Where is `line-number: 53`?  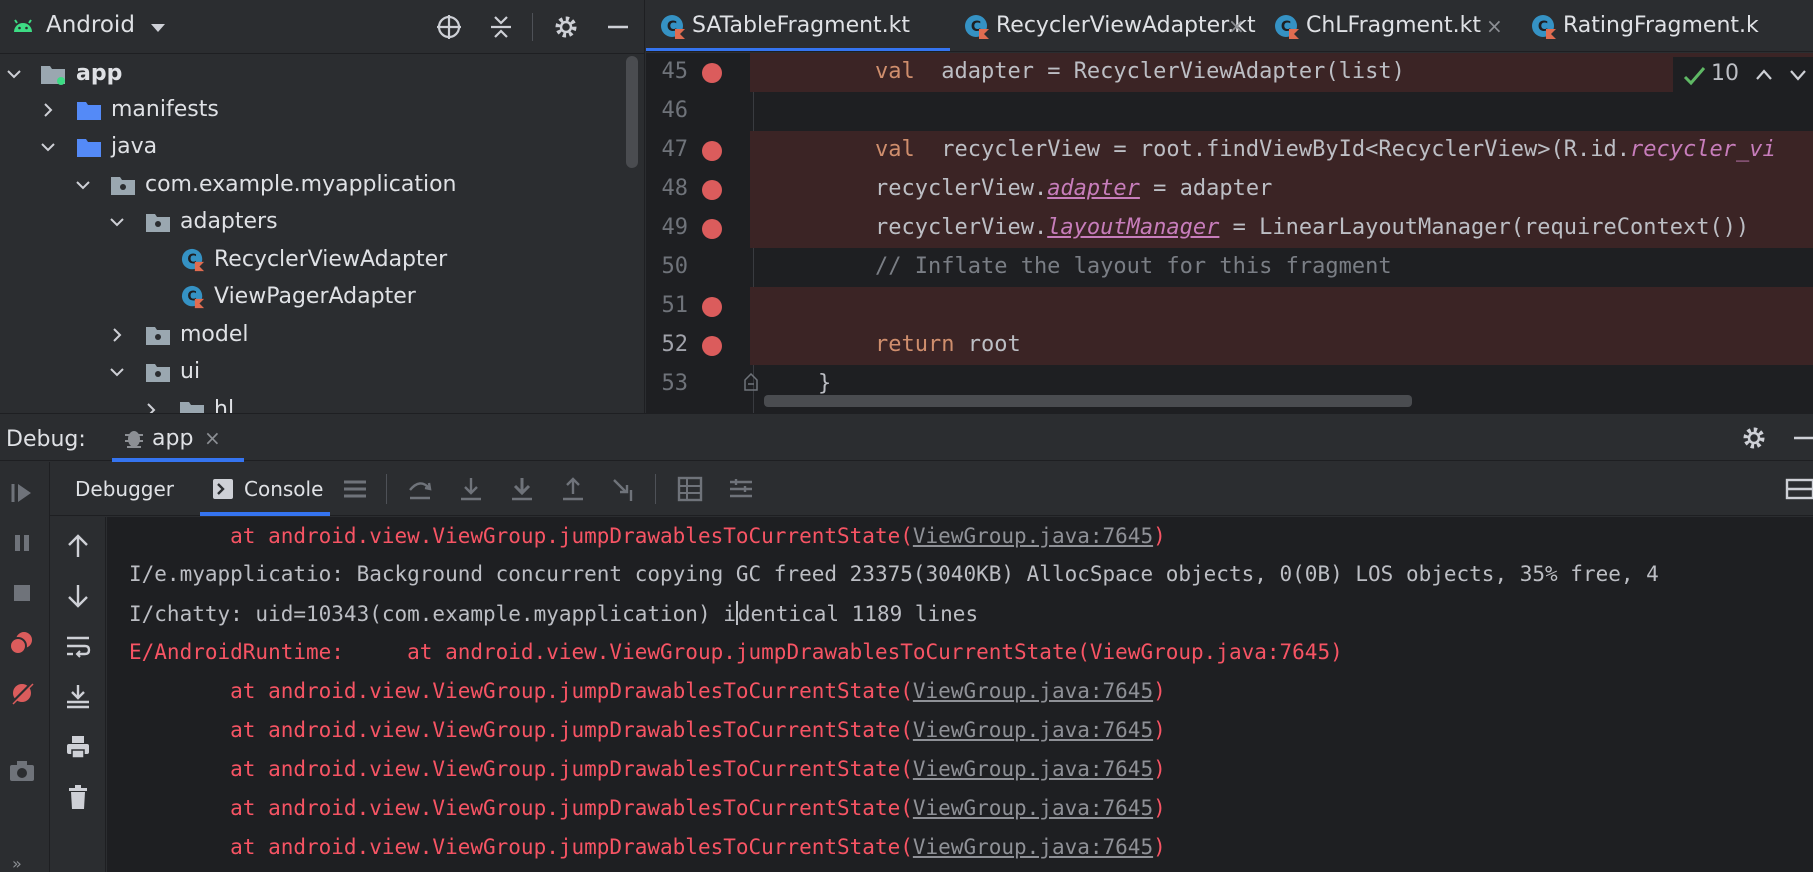 line-number: 53 is located at coordinates (675, 383).